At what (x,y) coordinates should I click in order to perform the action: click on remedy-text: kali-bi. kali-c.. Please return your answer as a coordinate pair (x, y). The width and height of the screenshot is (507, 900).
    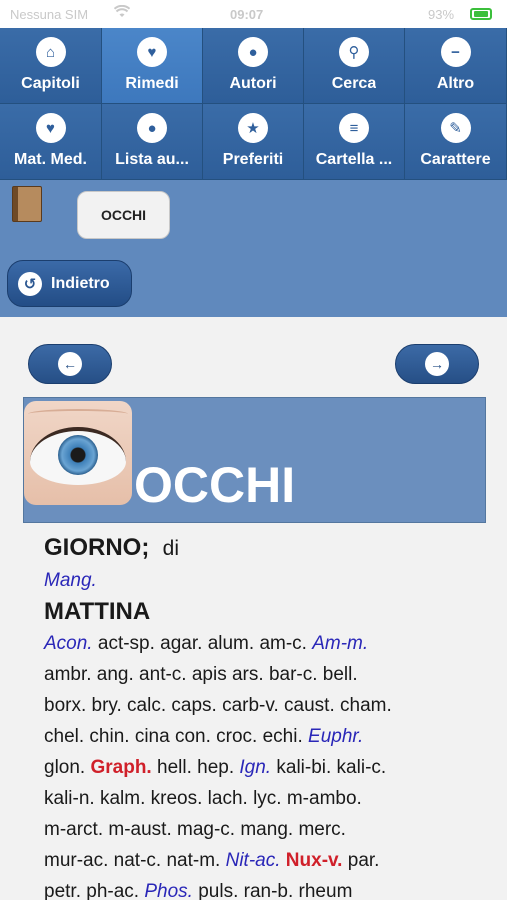
    Looking at the image, I should click on (329, 767).